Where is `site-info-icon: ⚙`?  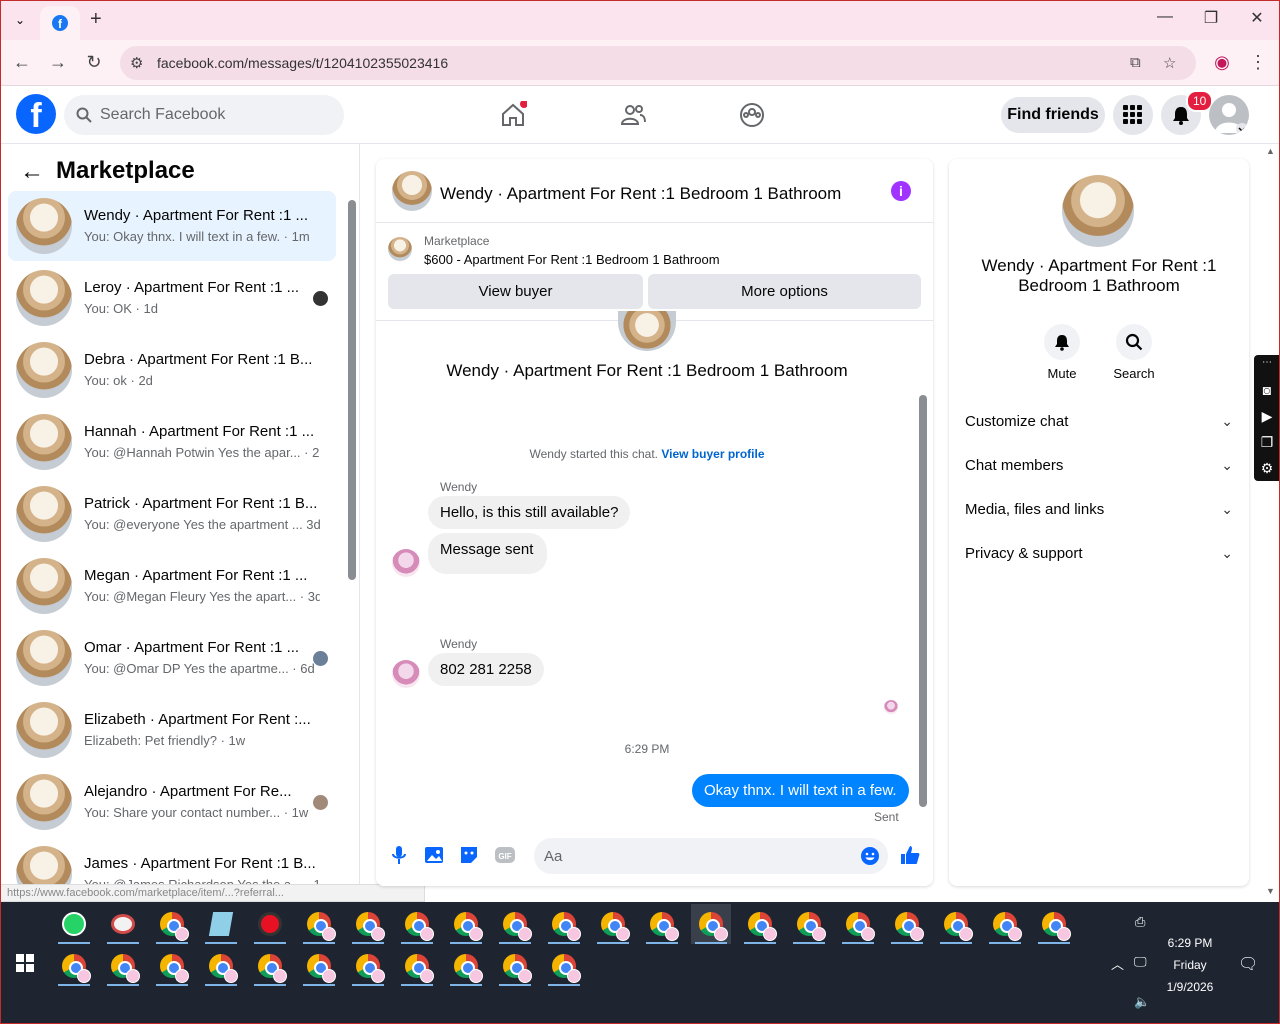
site-info-icon: ⚙ is located at coordinates (136, 63).